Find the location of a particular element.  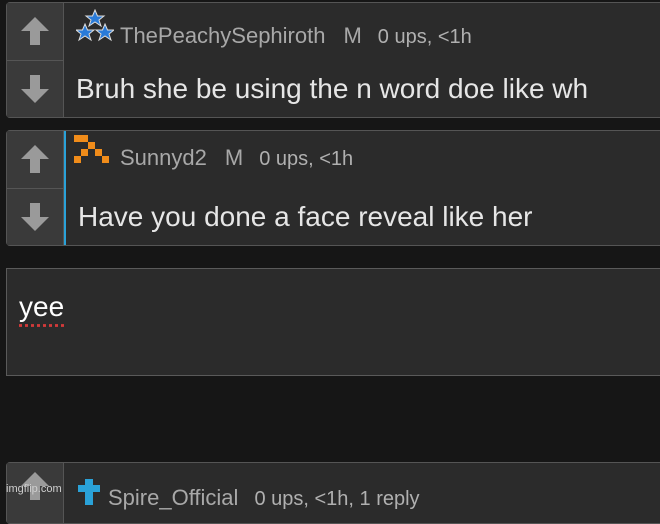

comment: Spire_Official 0 ups, <1h, 1 reply is located at coordinates (333, 493).